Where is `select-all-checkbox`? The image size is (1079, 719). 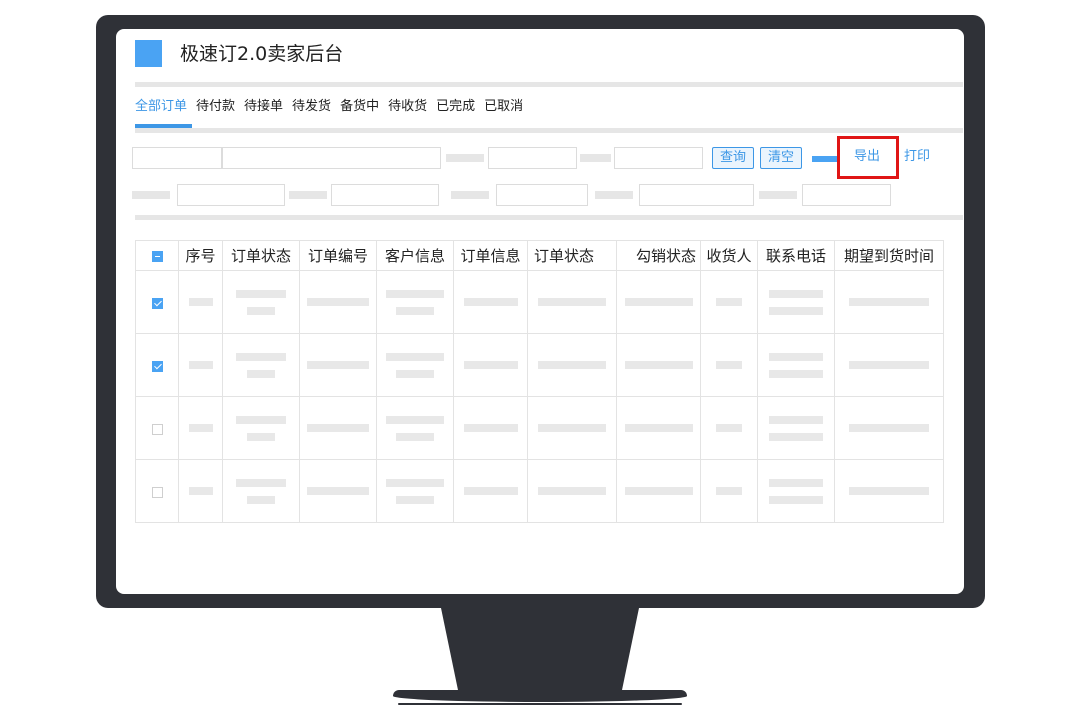 select-all-checkbox is located at coordinates (157, 256).